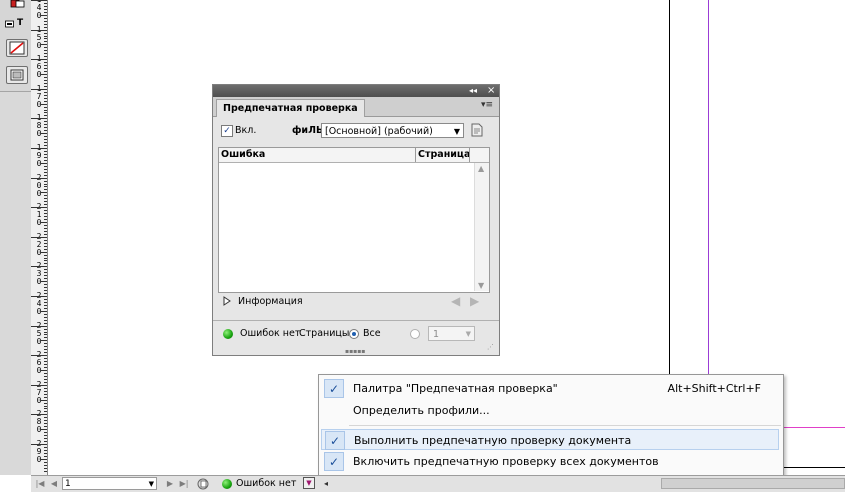  Describe the element at coordinates (481, 227) in the screenshot. I see `error-list-scrollbar: ▲ ▼` at that location.